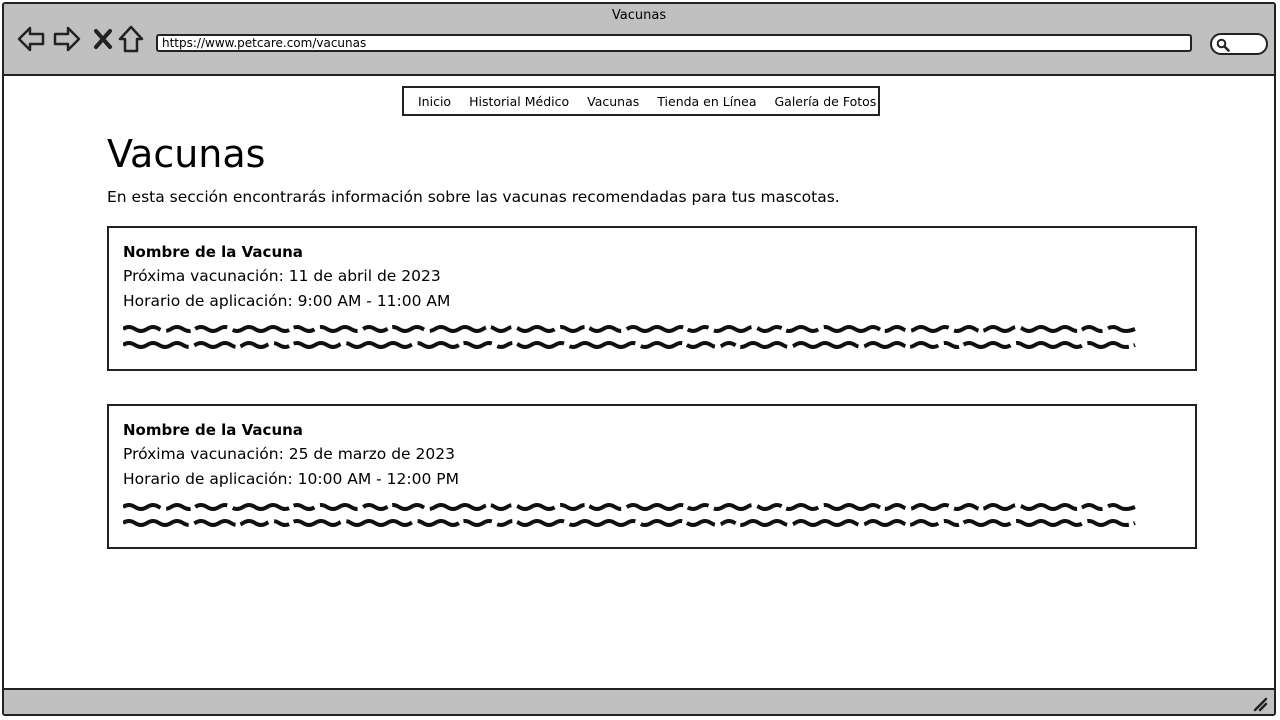 This screenshot has width=1280, height=720. I want to click on browser-titlebar: Vacunas https://www.petcare.com/vacunas, so click(639, 40).